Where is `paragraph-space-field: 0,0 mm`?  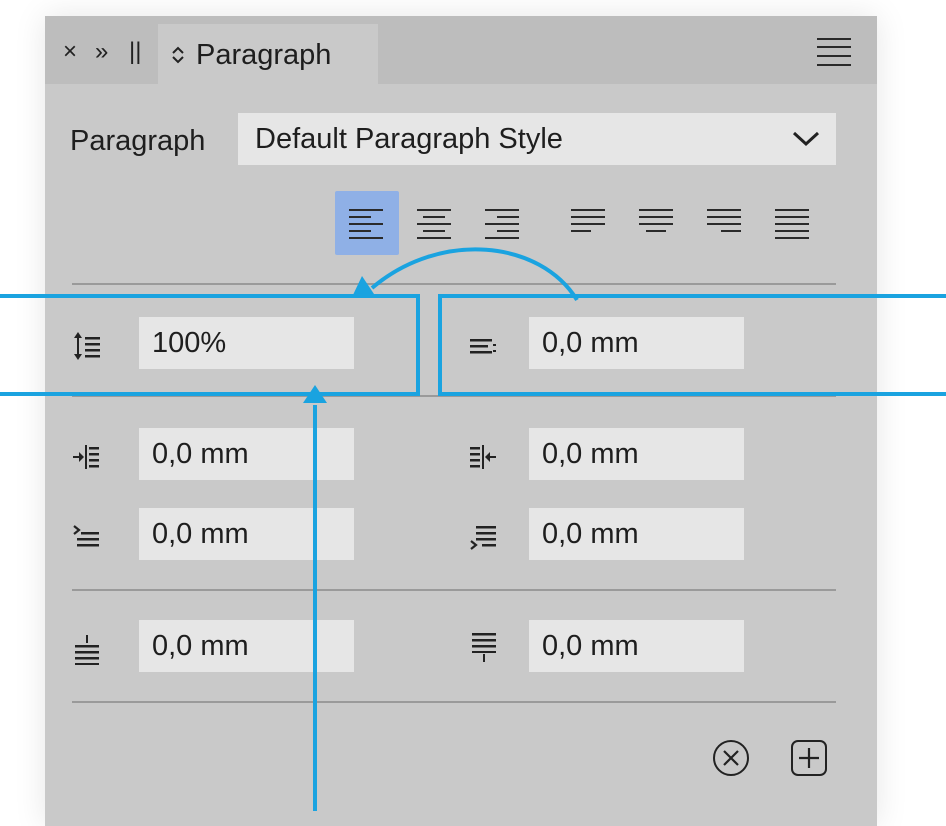
paragraph-space-field: 0,0 mm is located at coordinates (636, 343).